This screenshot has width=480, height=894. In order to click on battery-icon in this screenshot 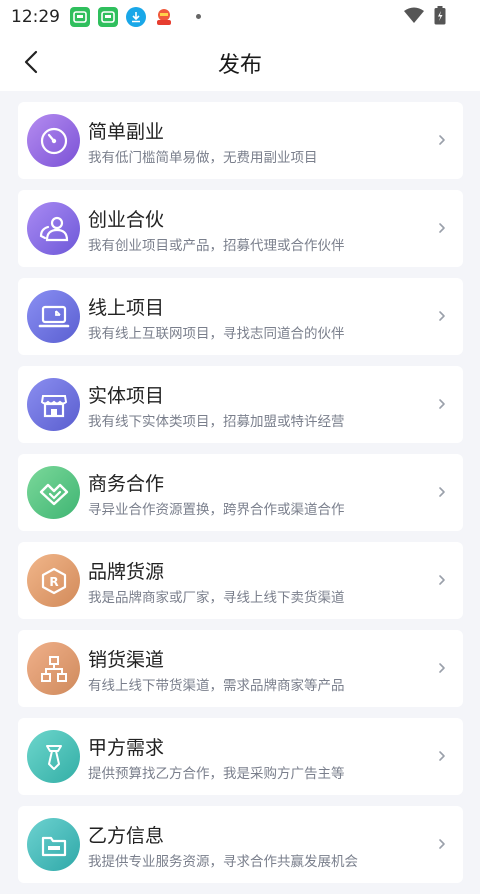, I will do `click(440, 15)`.